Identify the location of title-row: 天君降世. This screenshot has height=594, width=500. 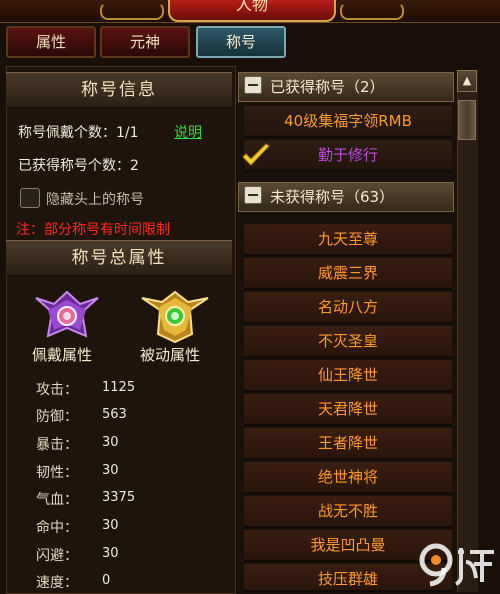
(348, 410).